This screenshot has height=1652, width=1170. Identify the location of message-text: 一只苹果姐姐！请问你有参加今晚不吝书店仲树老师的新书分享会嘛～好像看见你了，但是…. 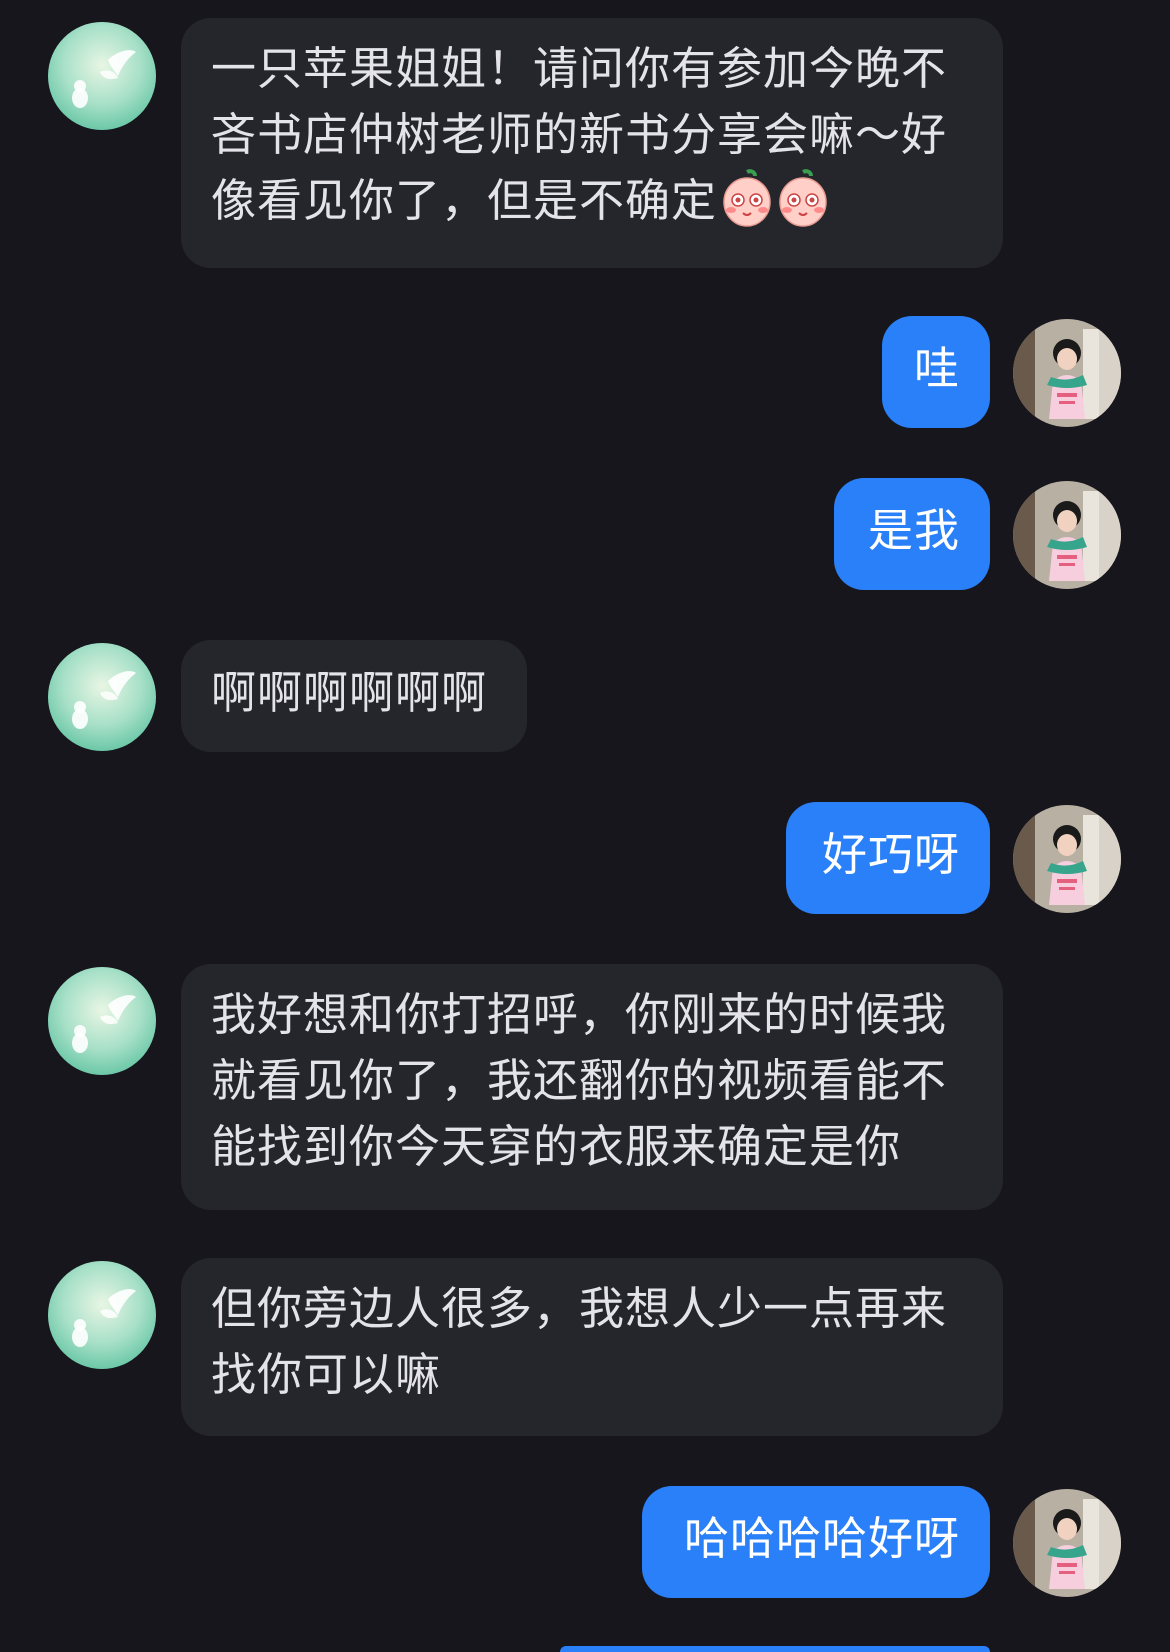
(579, 134).